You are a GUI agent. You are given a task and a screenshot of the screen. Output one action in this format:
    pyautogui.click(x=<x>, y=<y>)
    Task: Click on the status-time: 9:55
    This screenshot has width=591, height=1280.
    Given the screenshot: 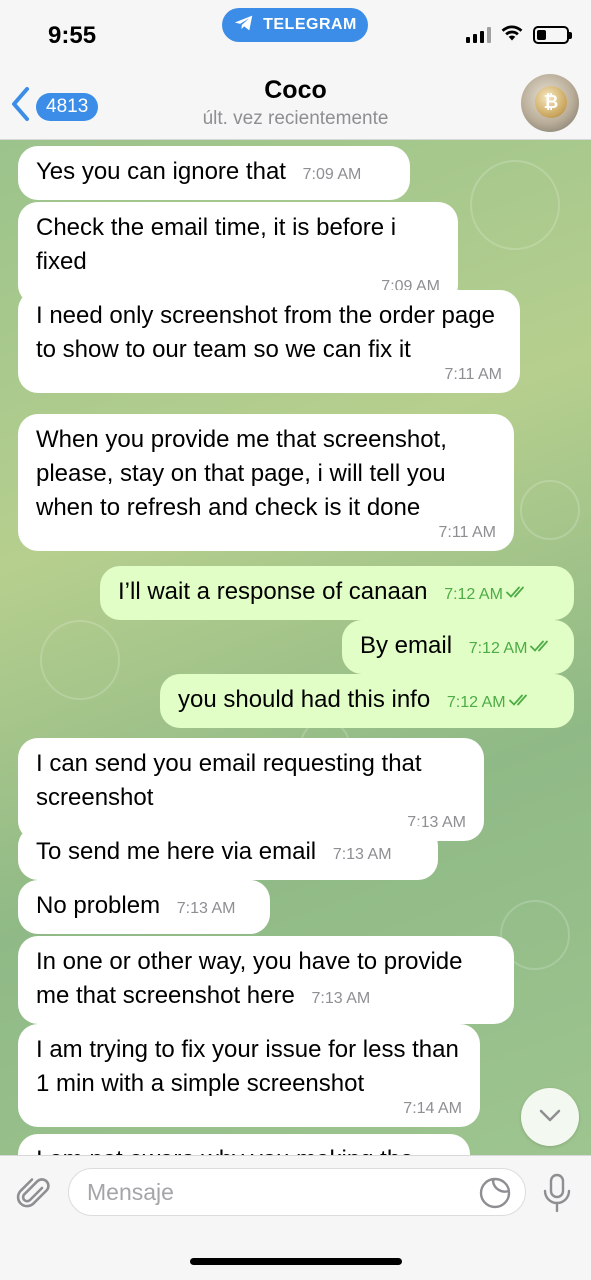 What is the action you would take?
    pyautogui.click(x=72, y=35)
    